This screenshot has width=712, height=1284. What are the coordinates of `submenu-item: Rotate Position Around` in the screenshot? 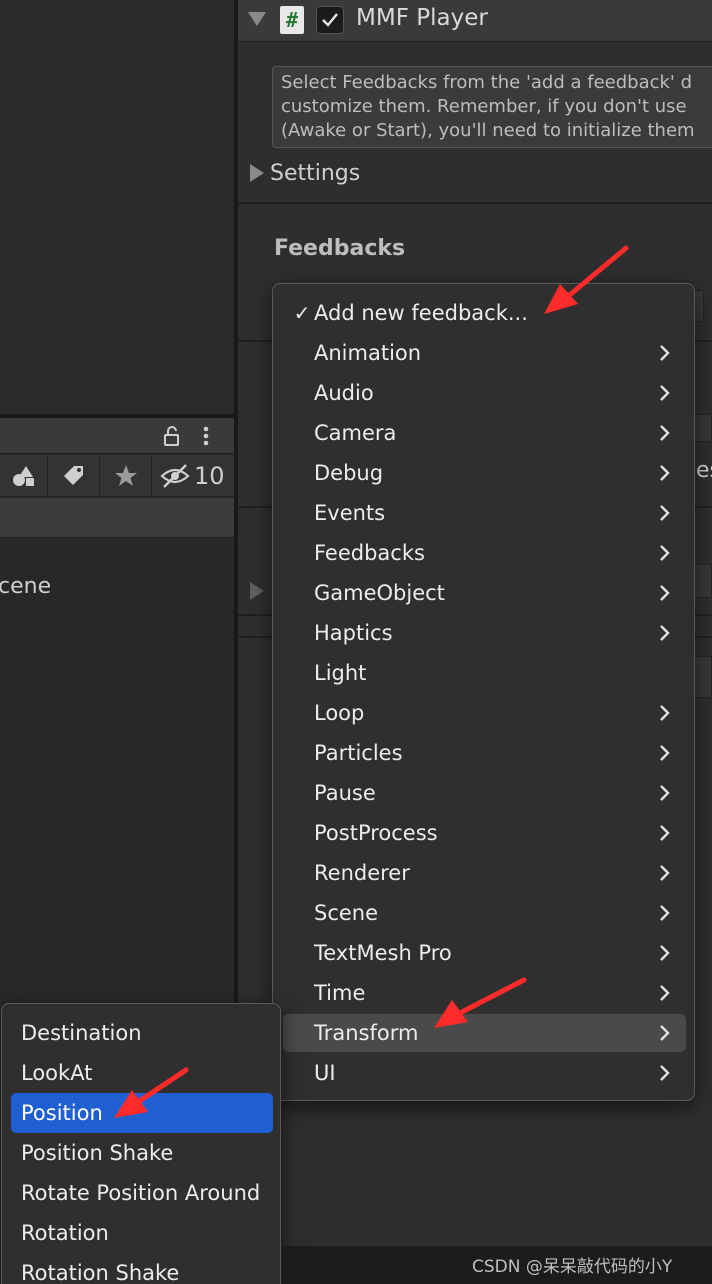 It's located at (142, 1193).